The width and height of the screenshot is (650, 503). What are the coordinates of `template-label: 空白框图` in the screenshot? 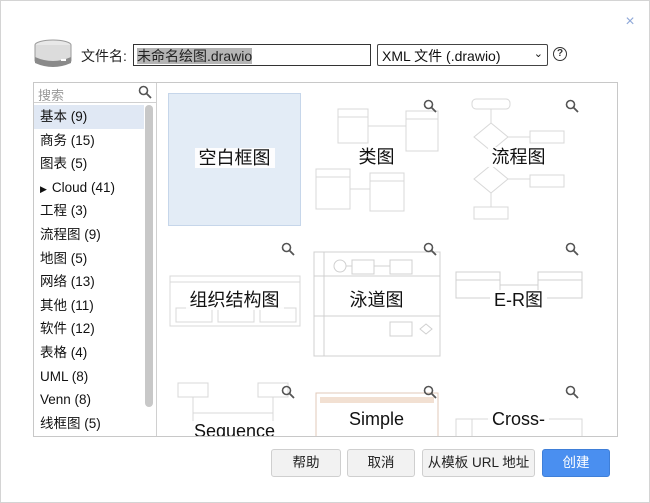 It's located at (234, 157).